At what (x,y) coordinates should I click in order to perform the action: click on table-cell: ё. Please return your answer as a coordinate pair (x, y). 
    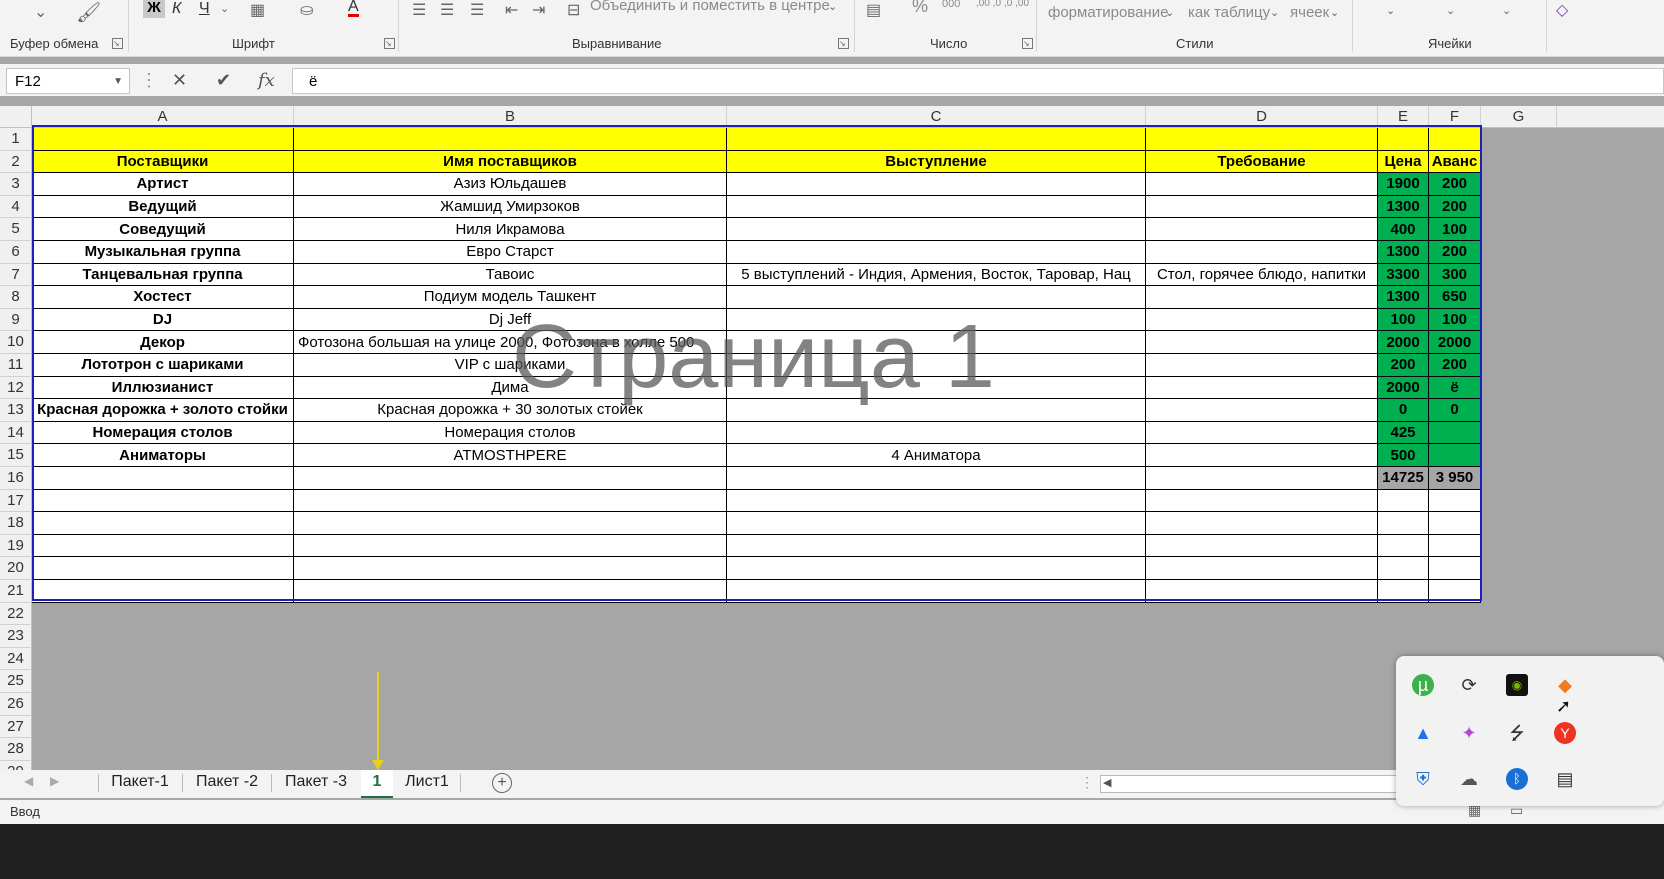
    Looking at the image, I should click on (1455, 388).